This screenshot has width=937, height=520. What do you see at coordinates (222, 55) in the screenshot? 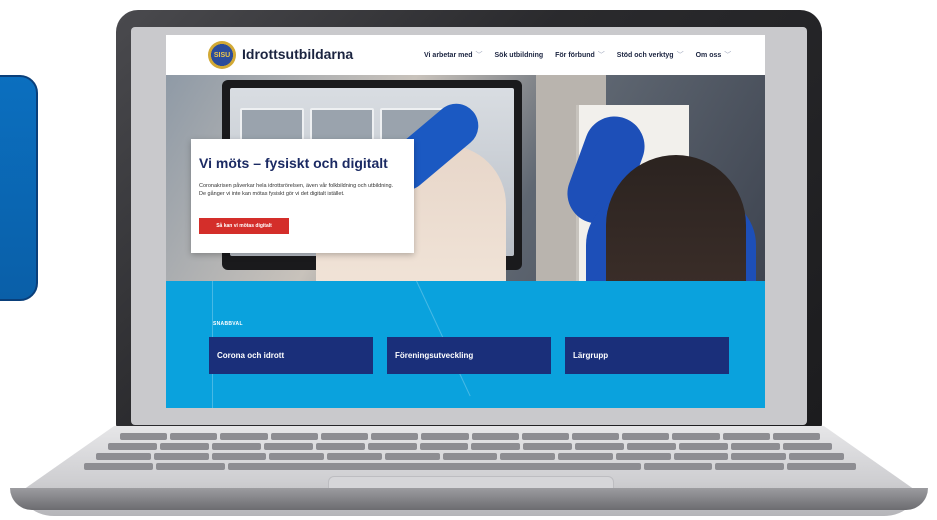
I see `sisu-logo-icon: SISU` at bounding box center [222, 55].